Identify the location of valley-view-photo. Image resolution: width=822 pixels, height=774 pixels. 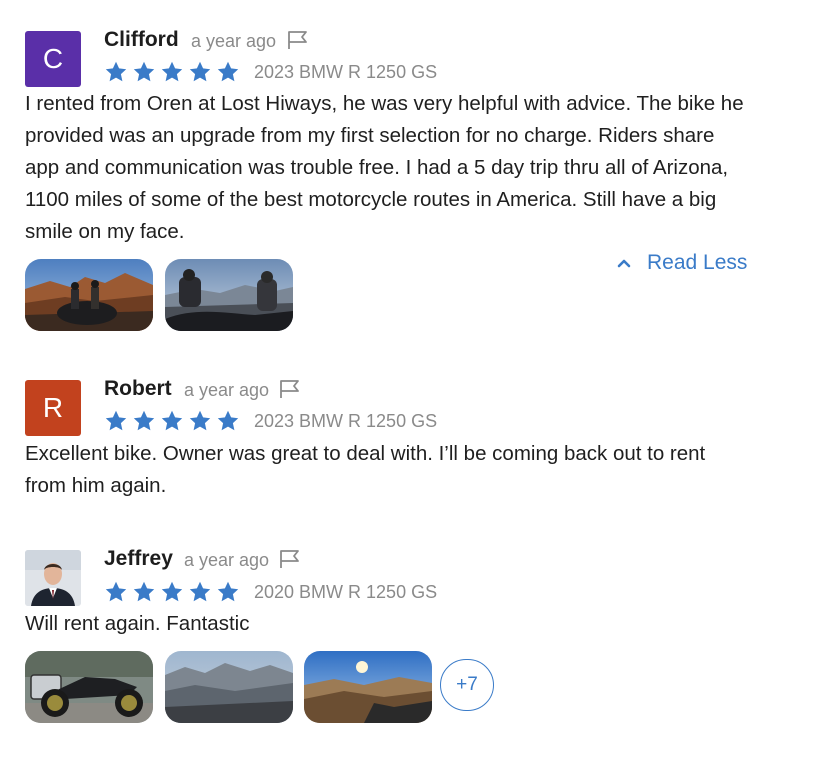
(229, 687).